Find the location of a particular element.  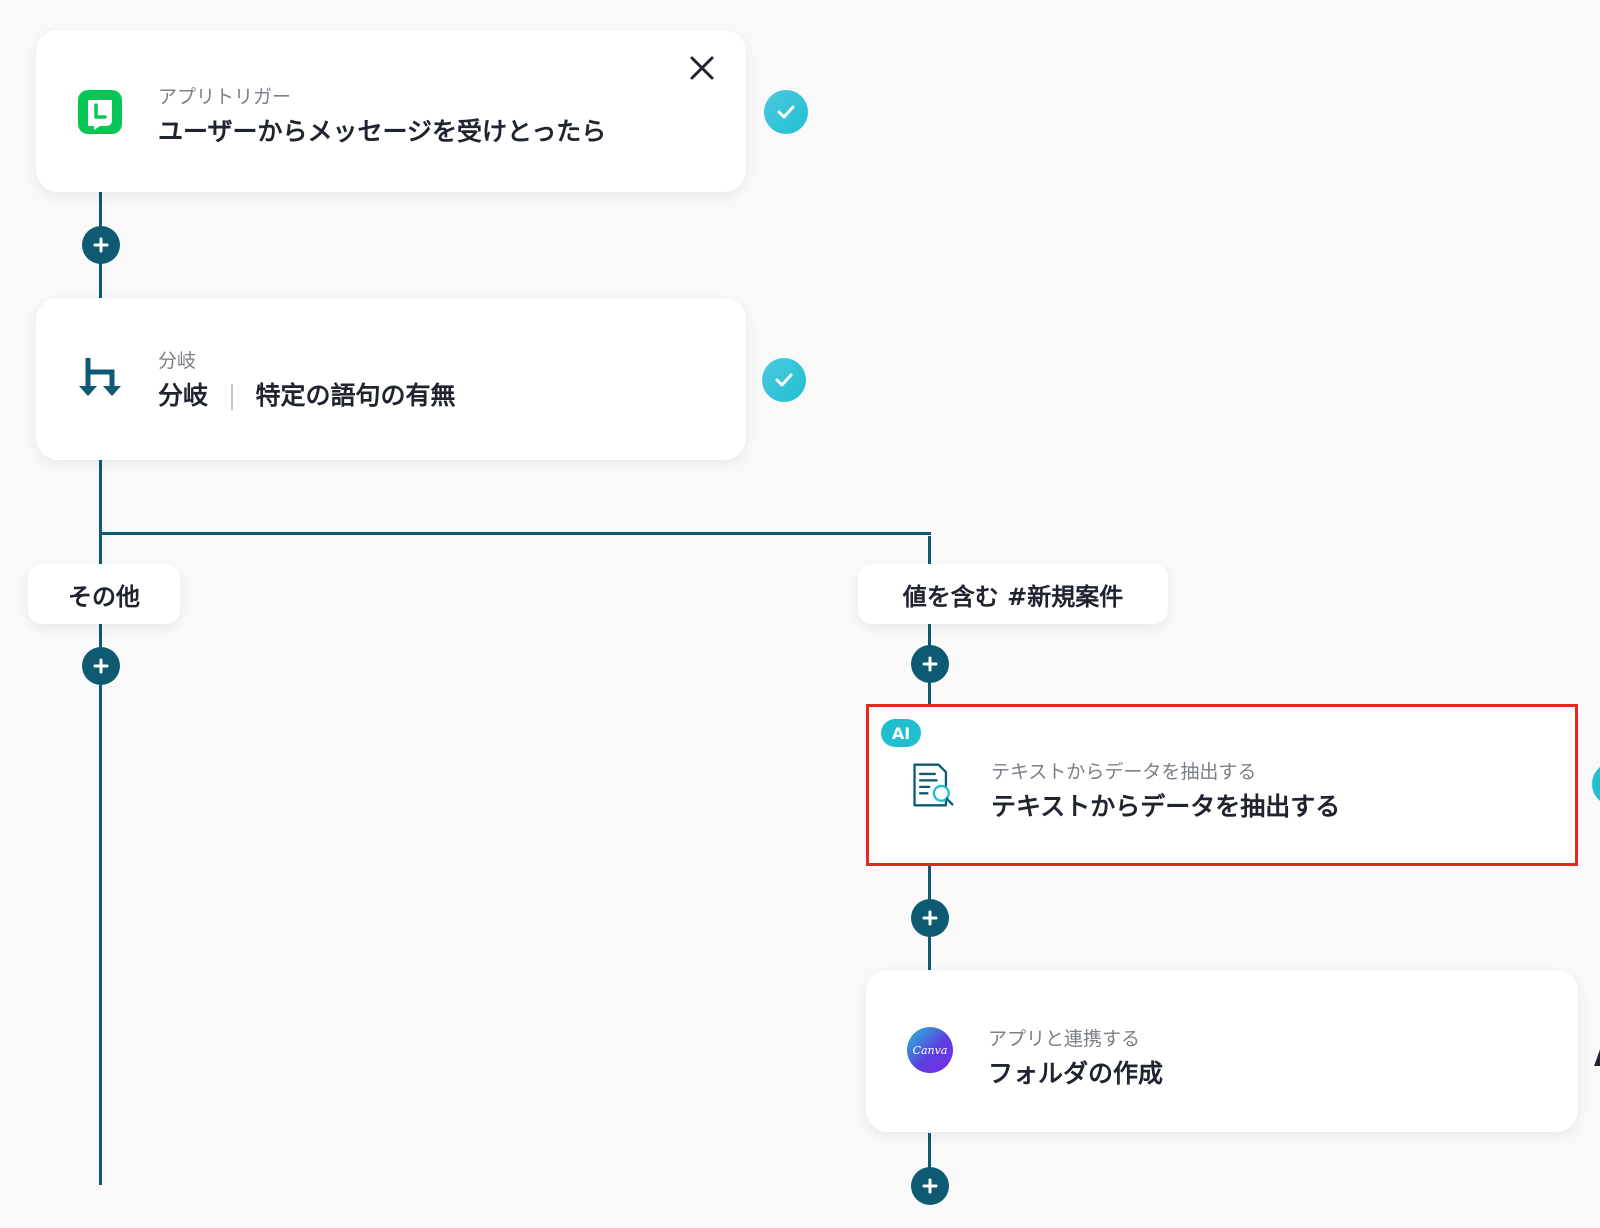

branch-icon is located at coordinates (100, 378).